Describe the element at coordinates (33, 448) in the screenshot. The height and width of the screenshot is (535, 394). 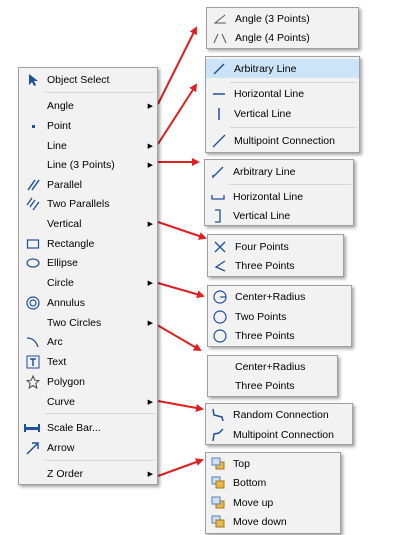
I see `arrow-icon` at that location.